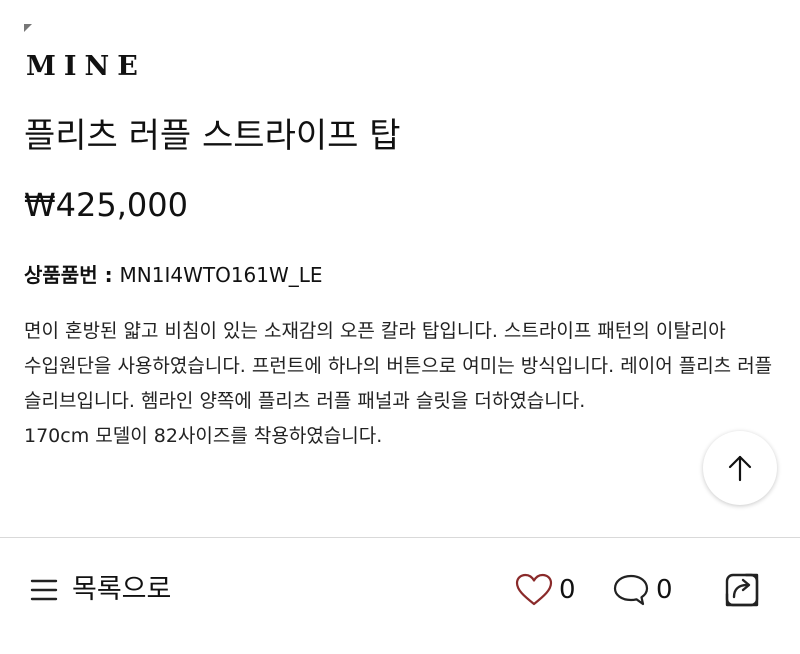 This screenshot has height=654, width=800. What do you see at coordinates (106, 205) in the screenshot?
I see `product-price: ₩425,000` at bounding box center [106, 205].